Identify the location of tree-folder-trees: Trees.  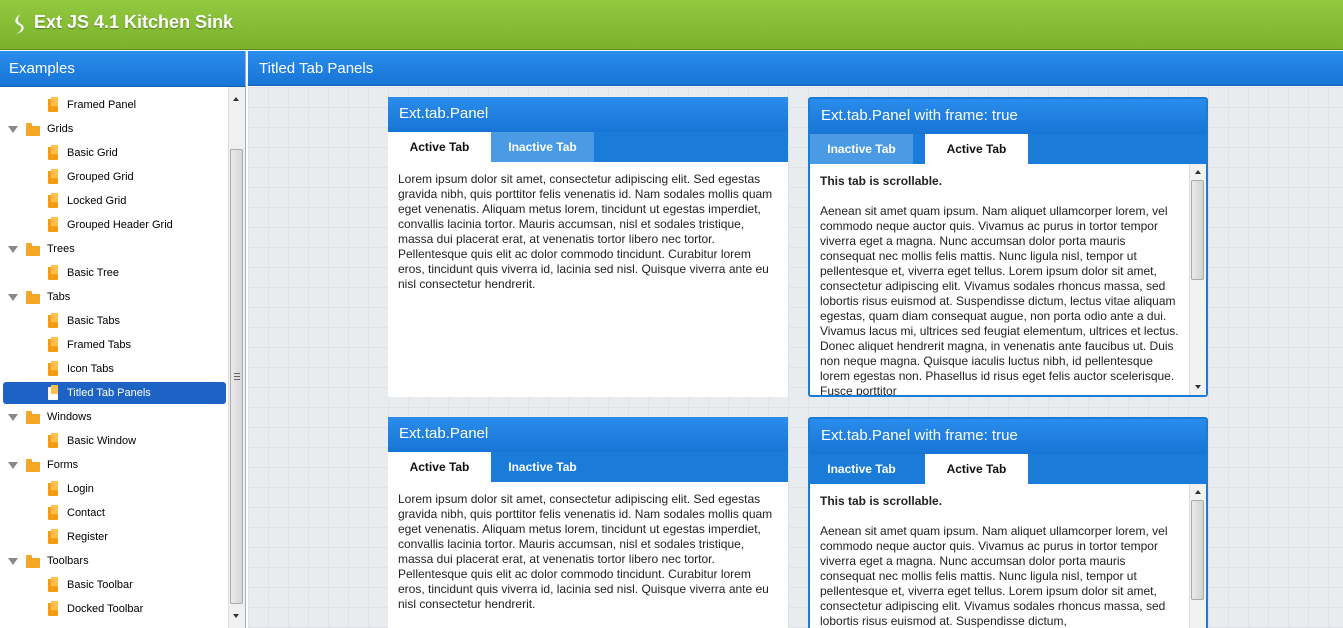
(114, 249).